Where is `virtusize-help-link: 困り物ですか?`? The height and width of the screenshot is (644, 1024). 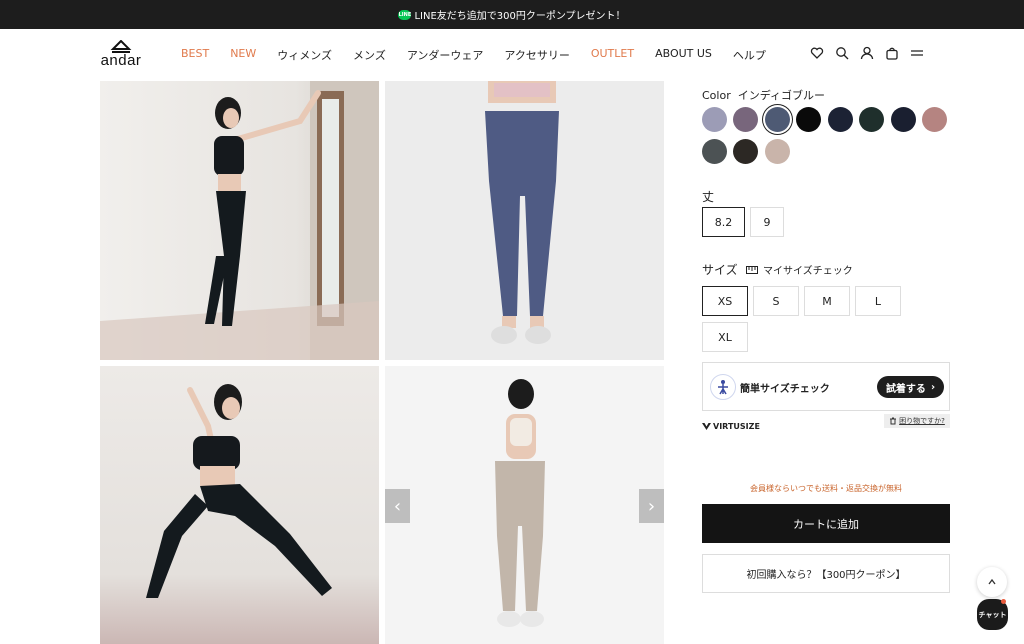
virtusize-help-link: 困り物ですか? is located at coordinates (917, 421).